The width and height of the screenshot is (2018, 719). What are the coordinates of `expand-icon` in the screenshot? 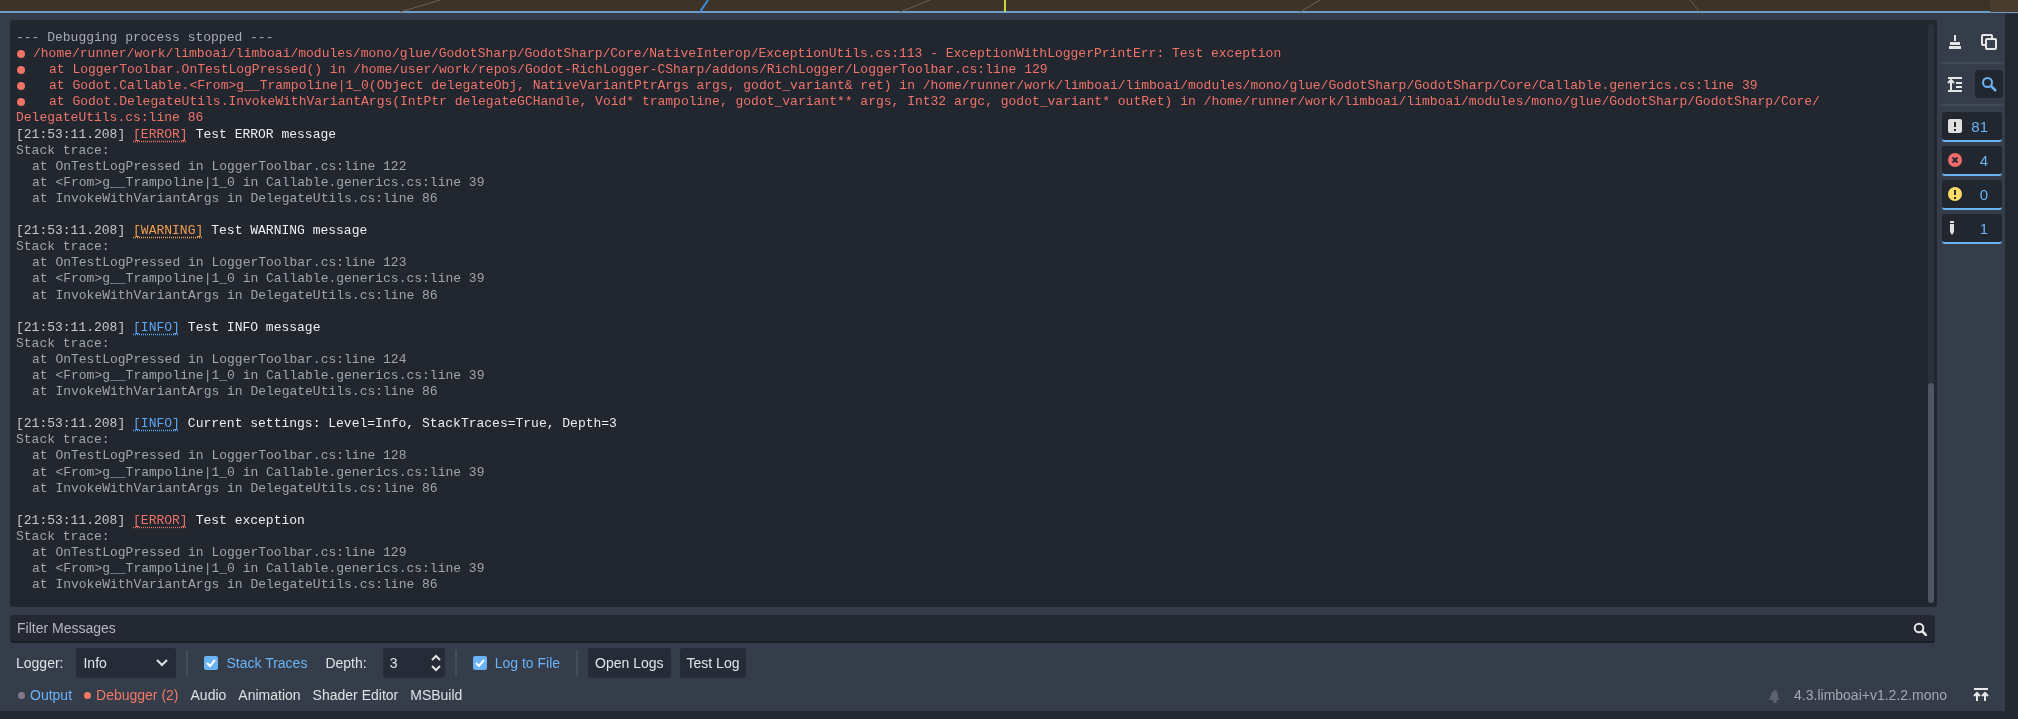 It's located at (1981, 695).